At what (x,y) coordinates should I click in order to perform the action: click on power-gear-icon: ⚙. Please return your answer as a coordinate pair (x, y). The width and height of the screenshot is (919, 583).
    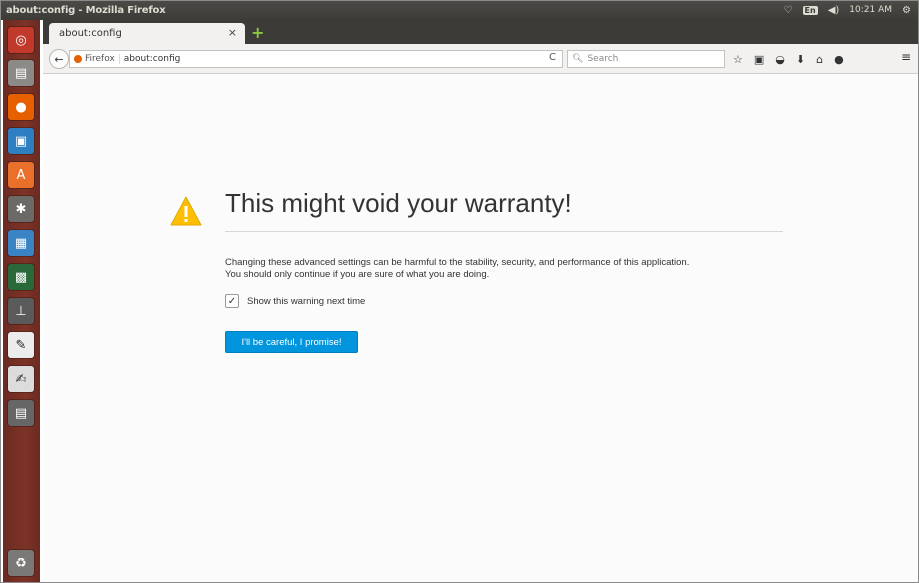
    Looking at the image, I should click on (906, 10).